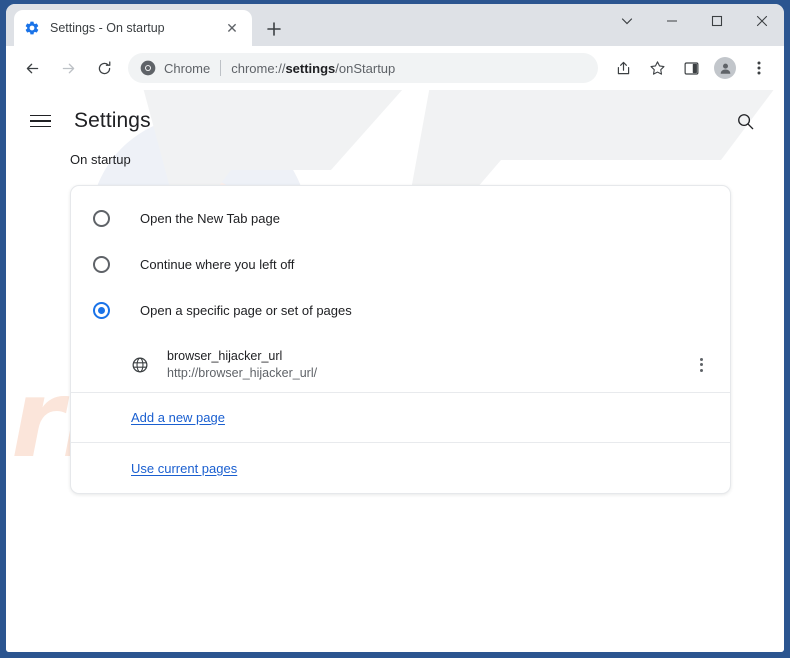 The image size is (790, 658). I want to click on use-current-pages-row: Use current pages, so click(400, 468).